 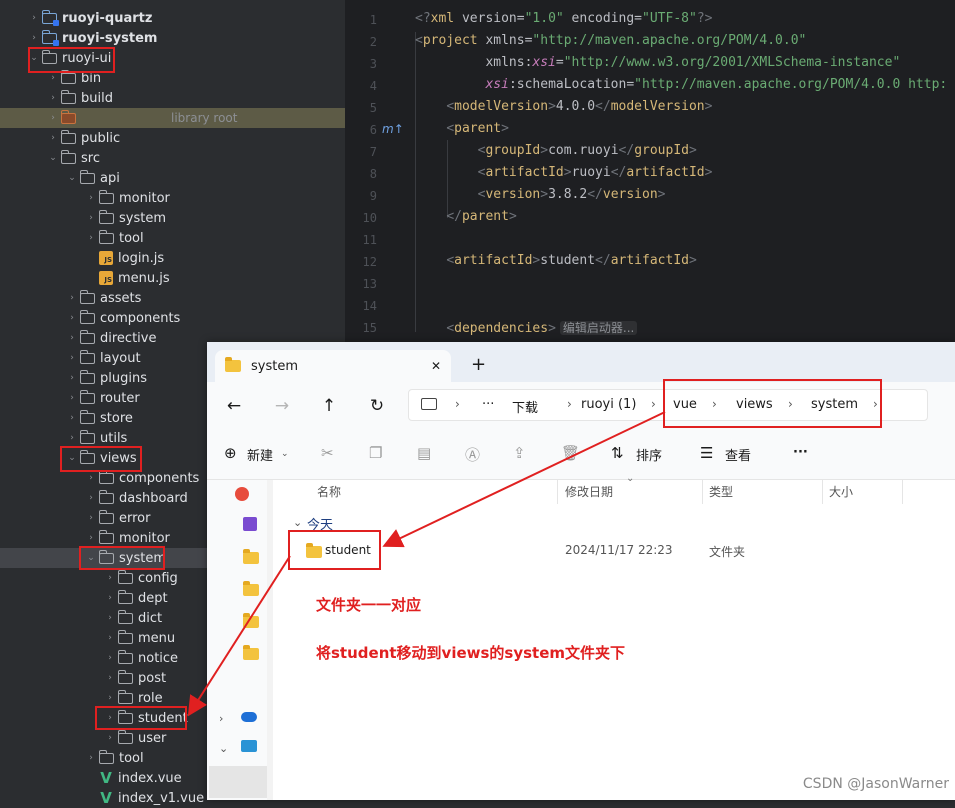 What do you see at coordinates (524, 479) in the screenshot?
I see `arrow-path-to-folder` at bounding box center [524, 479].